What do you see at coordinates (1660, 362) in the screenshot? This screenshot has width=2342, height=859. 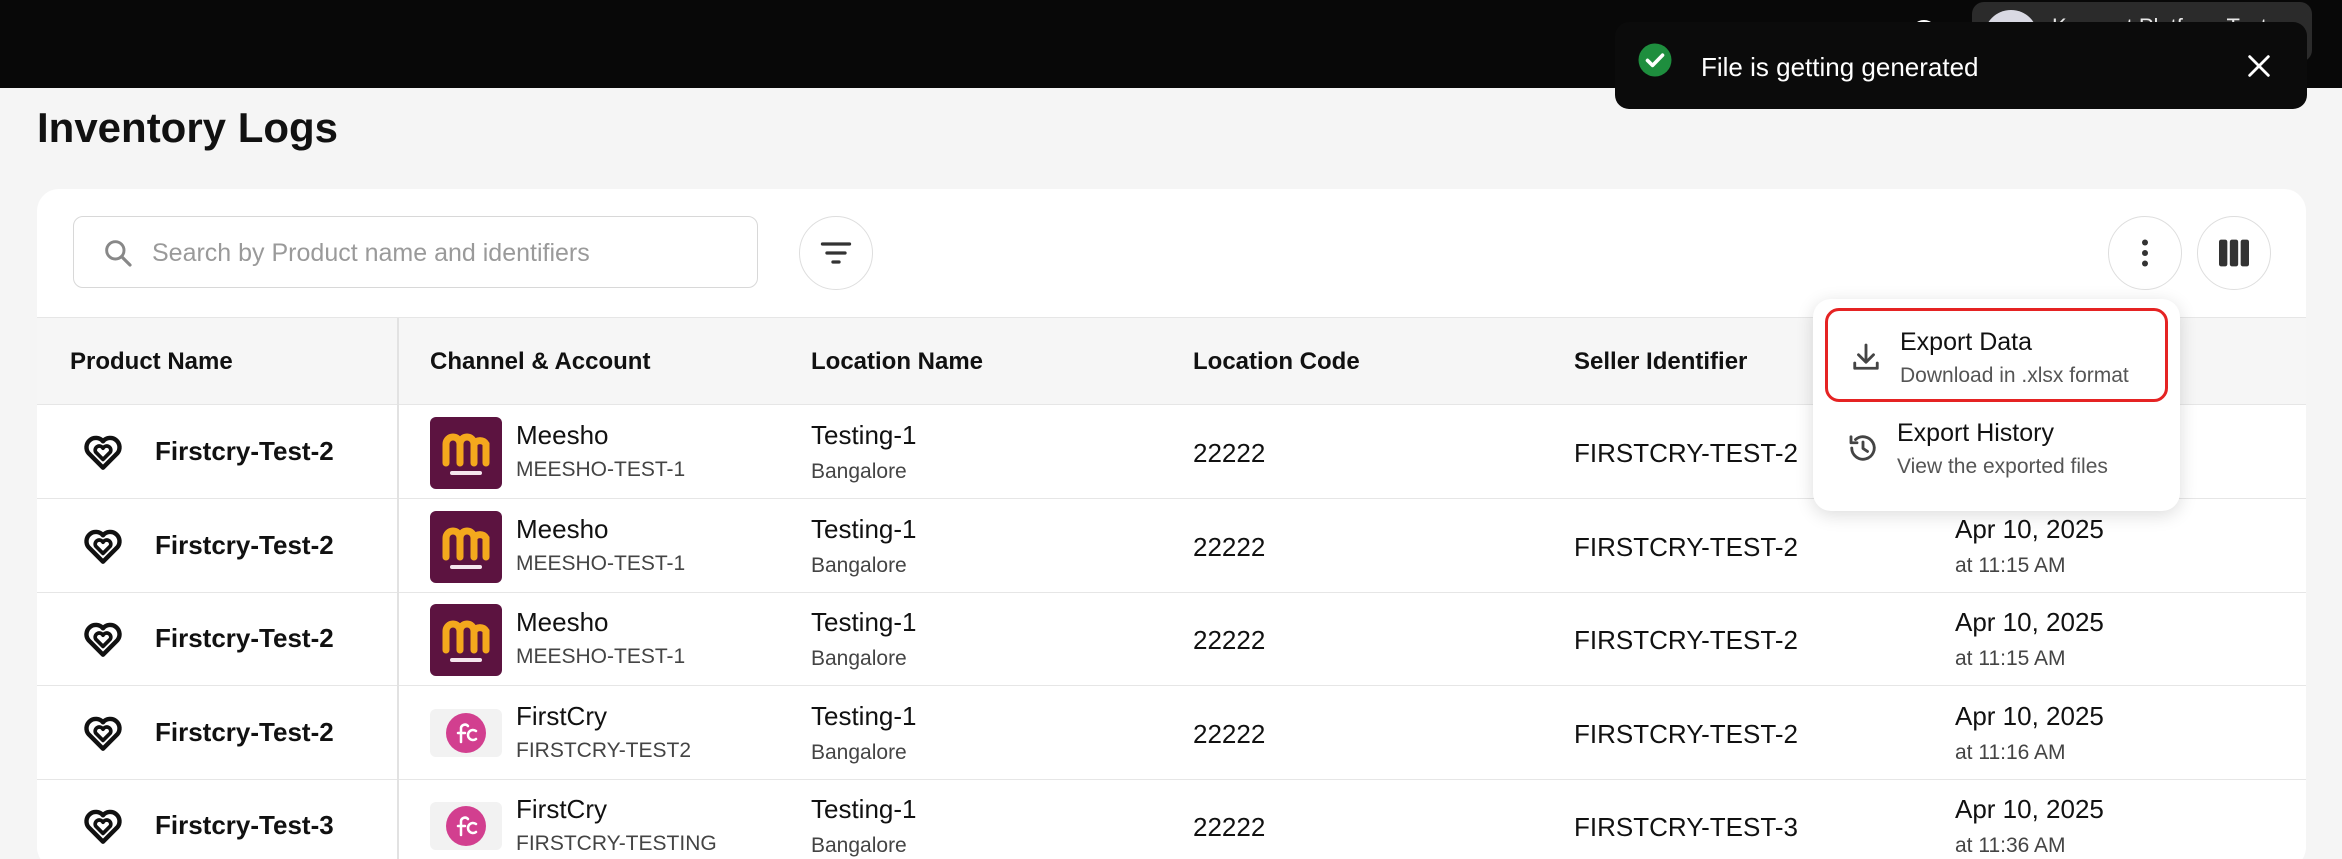 I see `column-header-seller-identifier: Seller Identifier` at bounding box center [1660, 362].